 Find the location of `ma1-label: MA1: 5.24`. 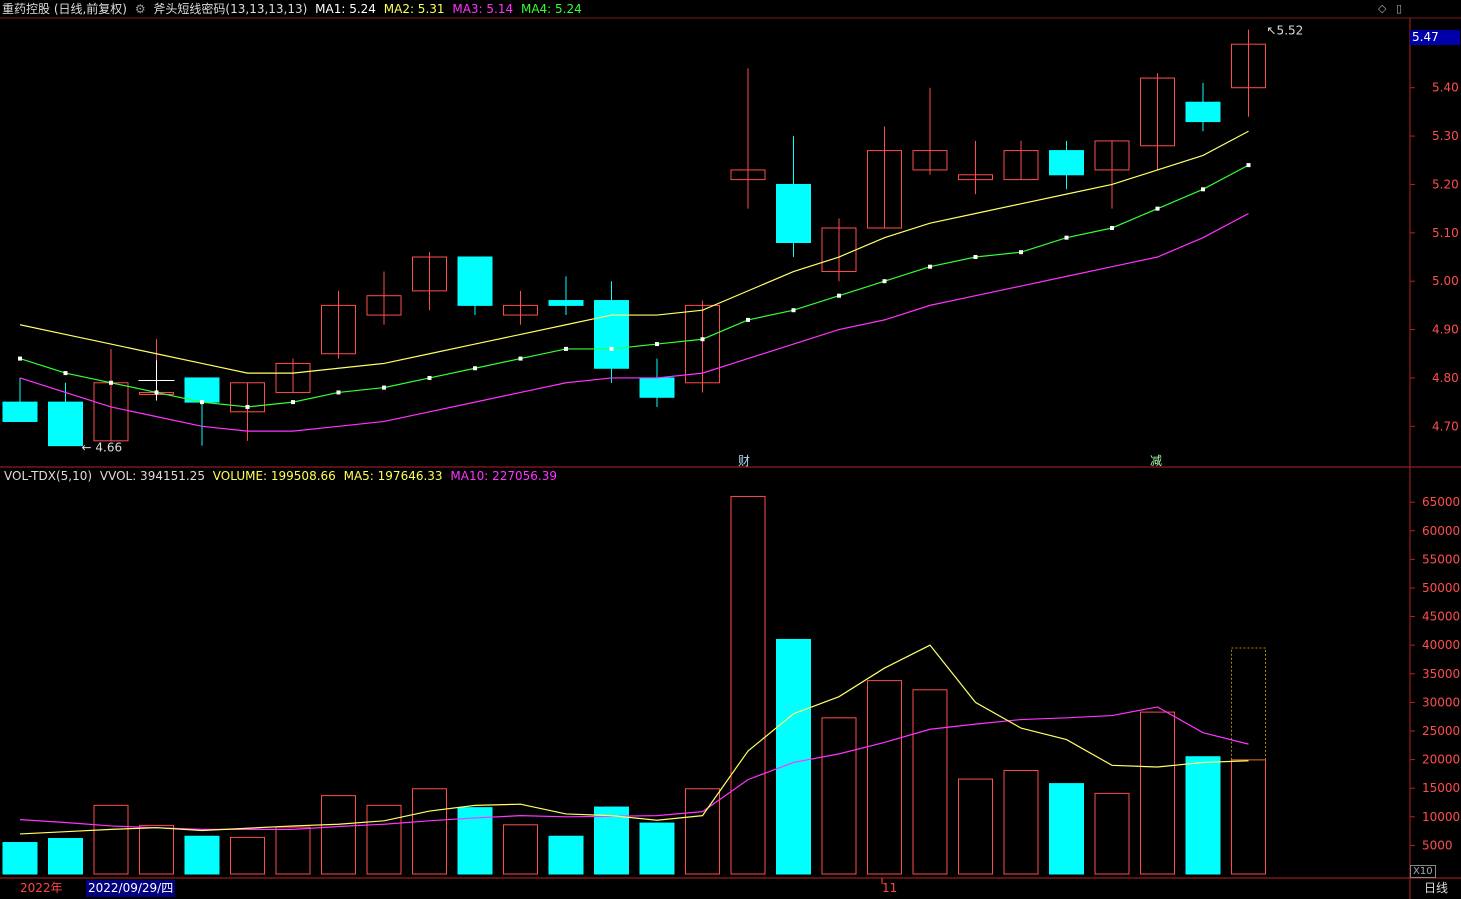

ma1-label: MA1: 5.24 is located at coordinates (345, 9).